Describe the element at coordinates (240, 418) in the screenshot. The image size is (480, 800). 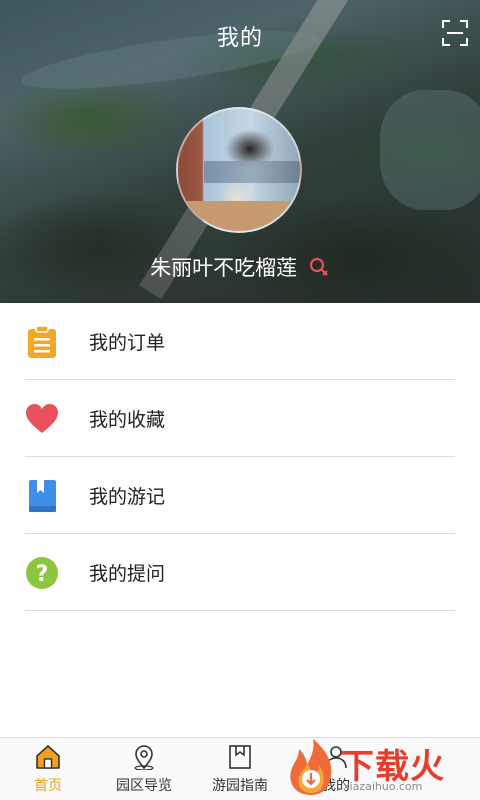
I see `menu-item-favorites: 我的收藏` at that location.